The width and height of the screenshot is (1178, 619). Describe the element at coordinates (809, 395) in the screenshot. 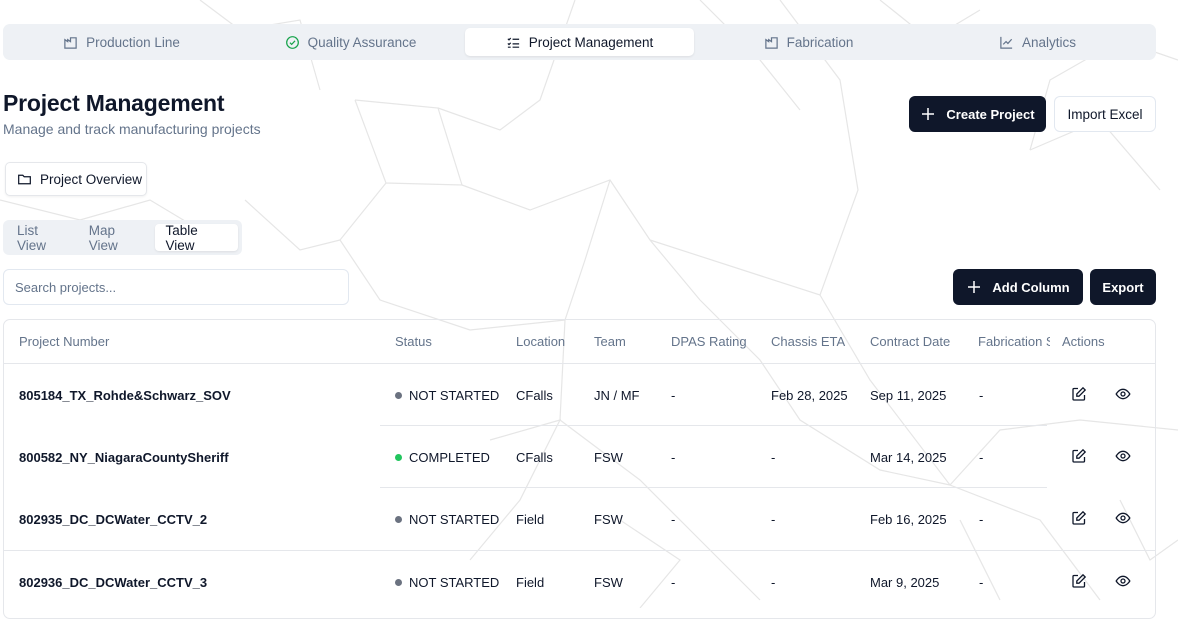

I see `chassis-eta: Feb 28, 2025` at that location.